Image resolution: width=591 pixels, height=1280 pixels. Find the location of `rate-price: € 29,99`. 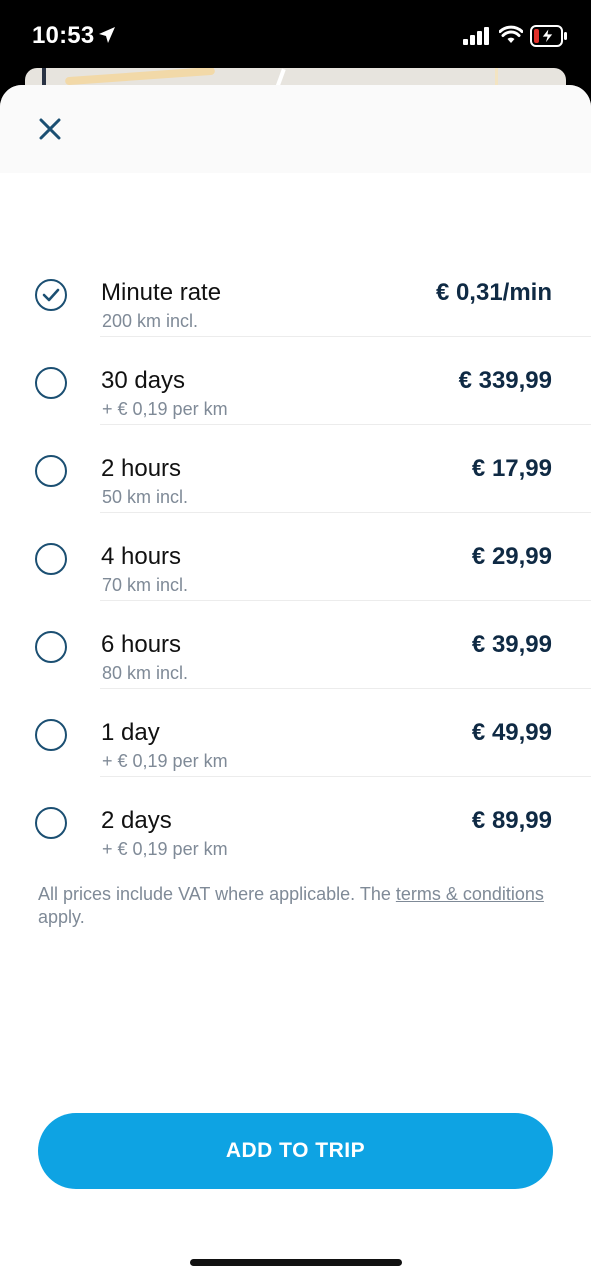

rate-price: € 29,99 is located at coordinates (511, 556).